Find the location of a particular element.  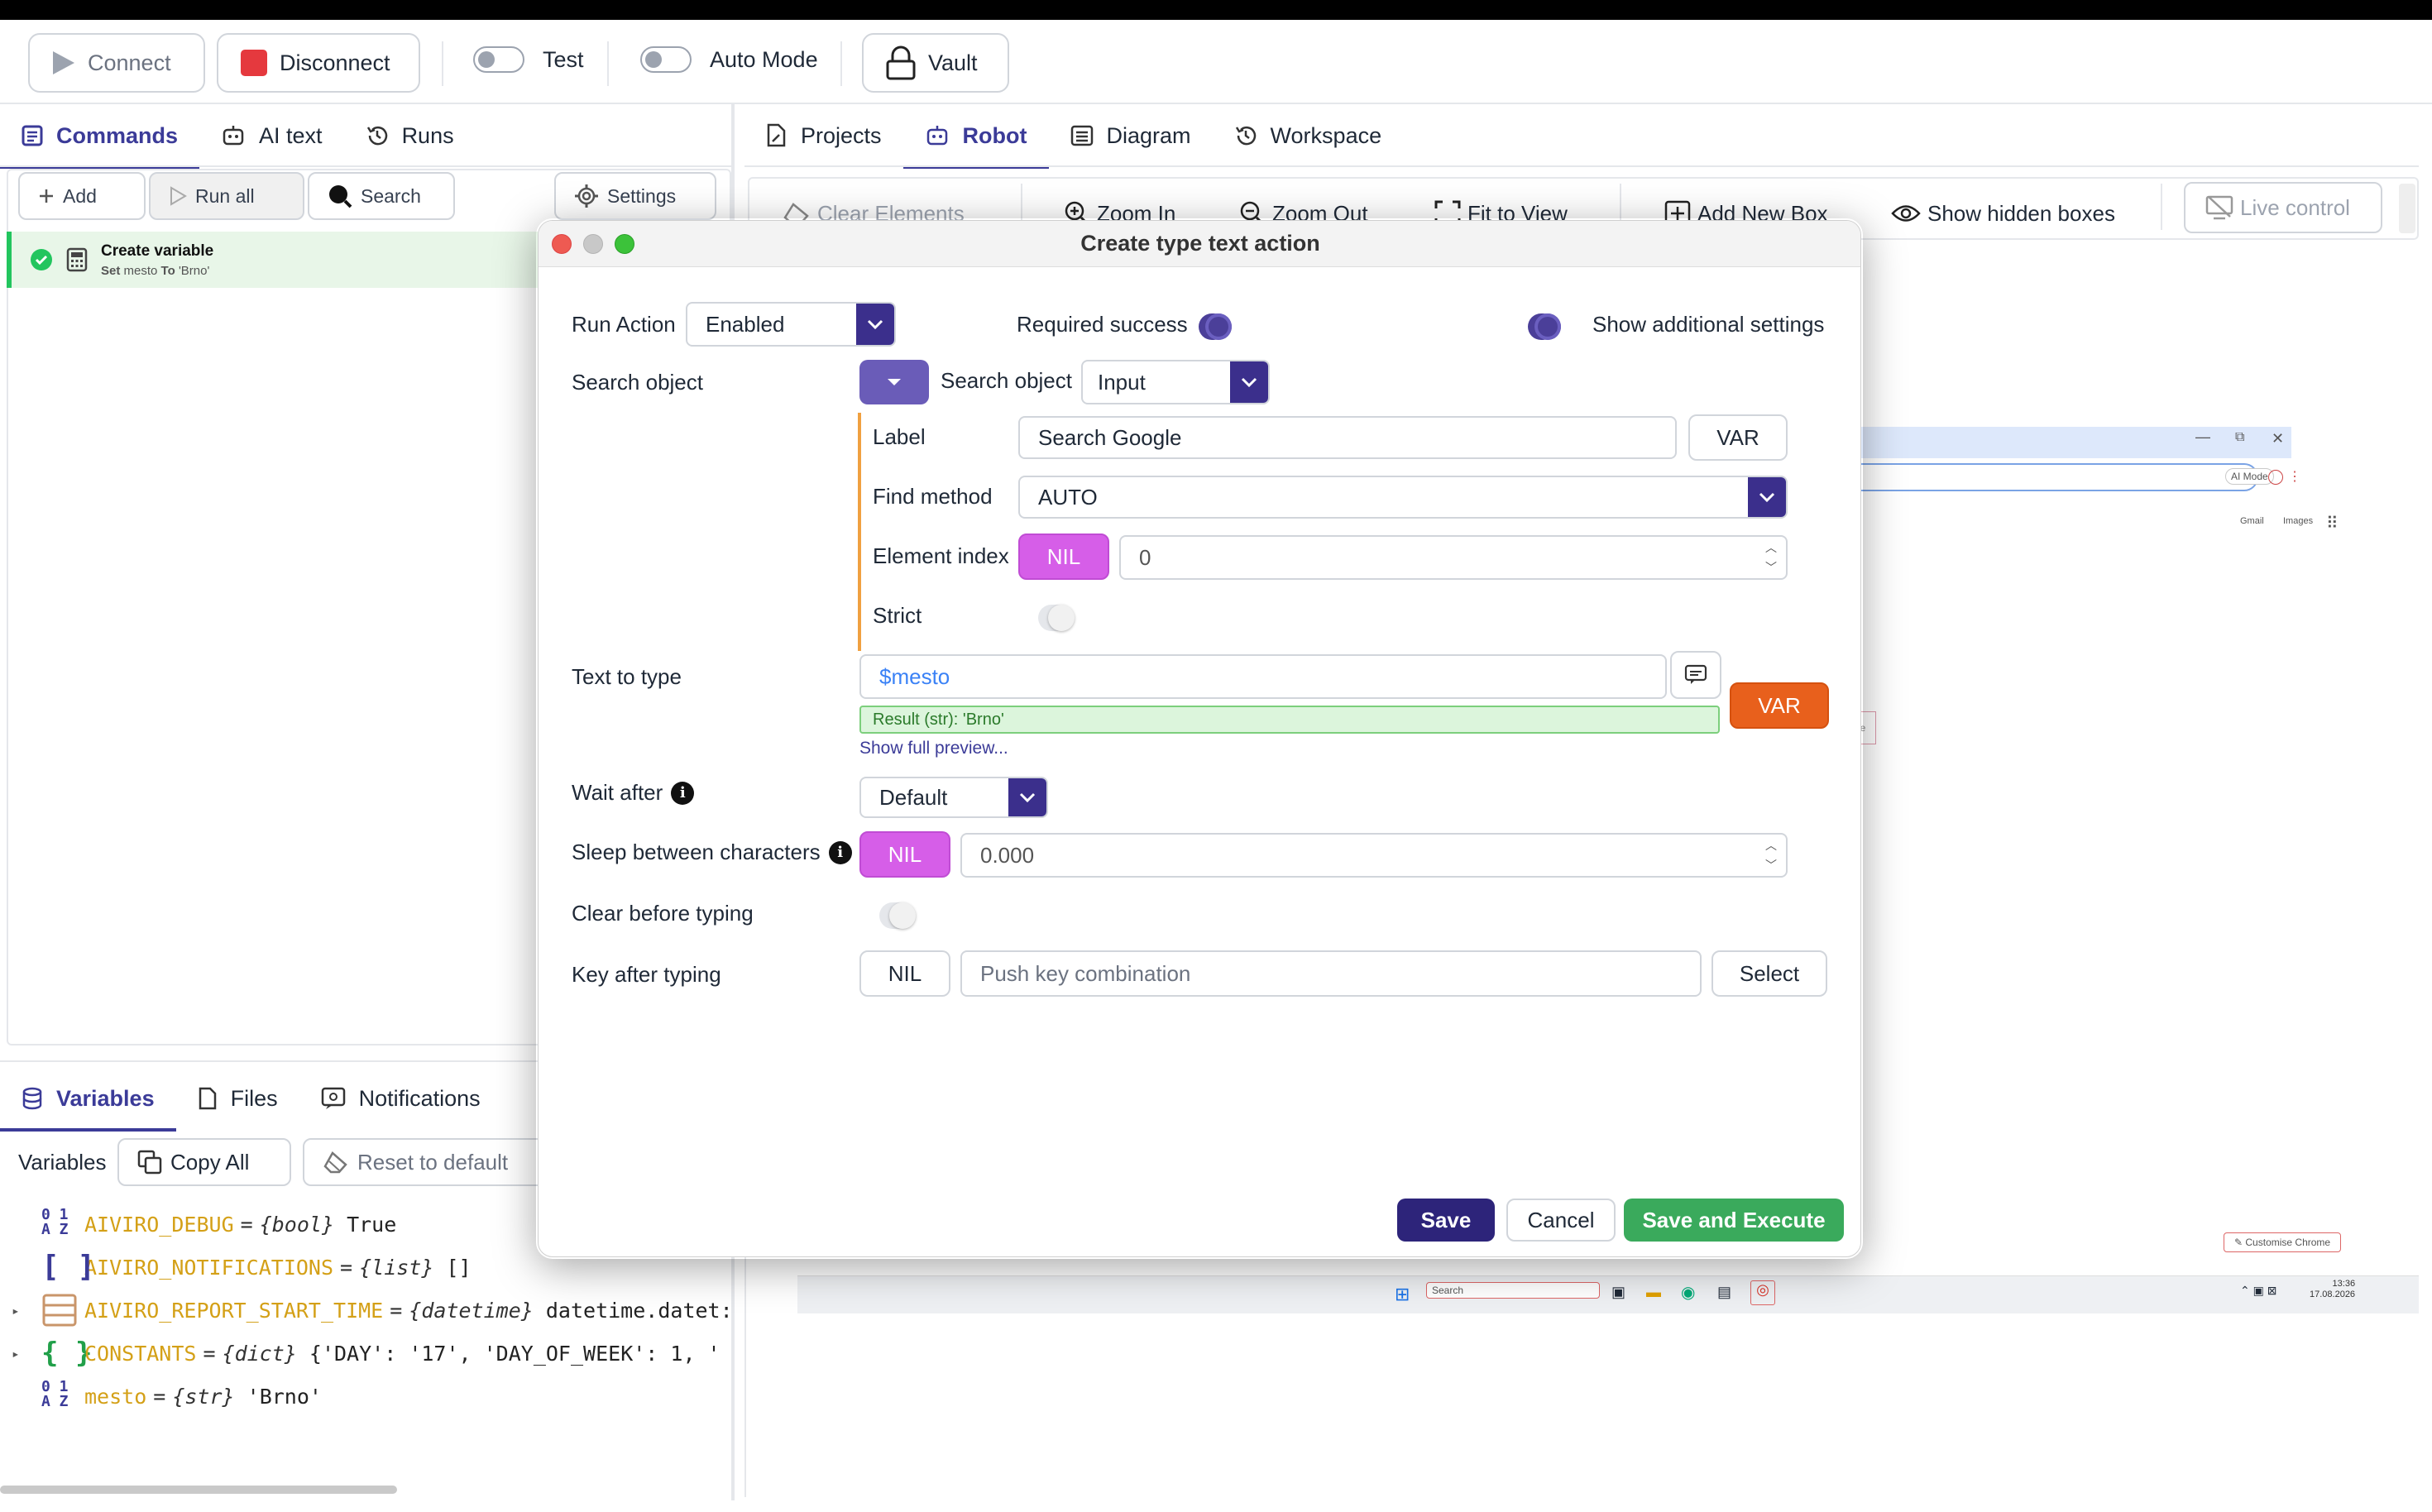

tab-notifications: Notifications is located at coordinates (400, 1100).